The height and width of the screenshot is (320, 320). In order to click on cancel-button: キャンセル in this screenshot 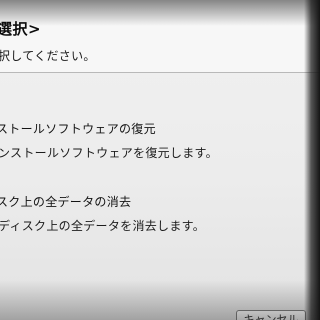, I will do `click(271, 315)`.